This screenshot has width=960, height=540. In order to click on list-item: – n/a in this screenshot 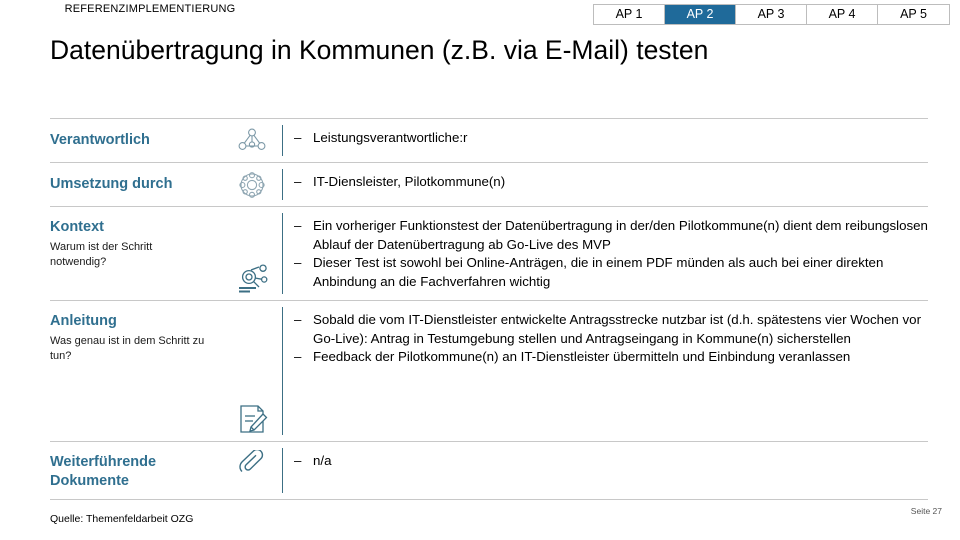, I will do `click(609, 461)`.